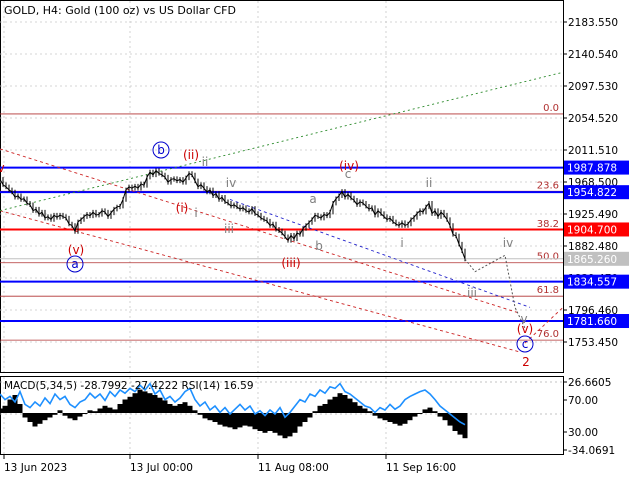  Describe the element at coordinates (319, 246) in the screenshot. I see `wave-label: b` at that location.